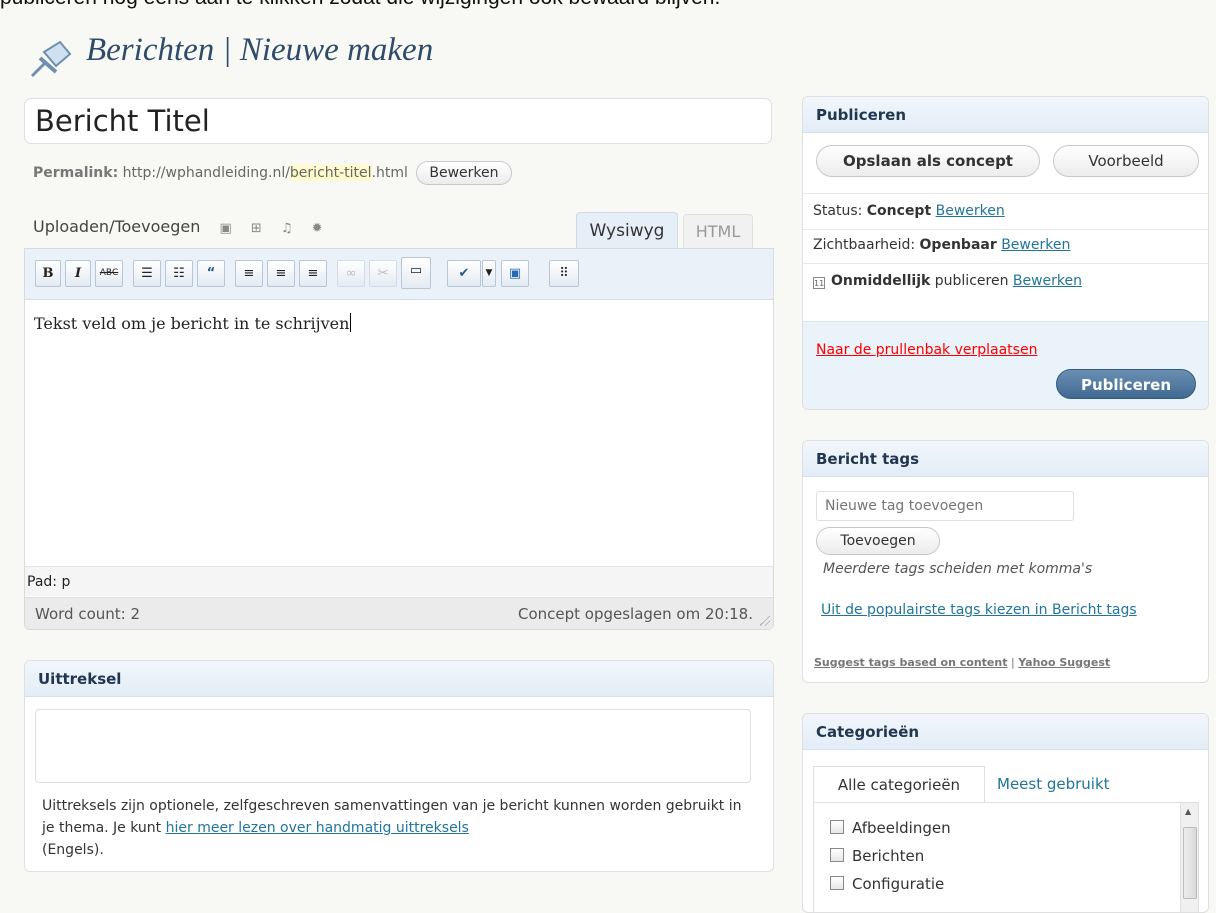 This screenshot has height=913, width=1216. Describe the element at coordinates (627, 230) in the screenshot. I see `tab-wysiwyg: Wysiwyg` at that location.